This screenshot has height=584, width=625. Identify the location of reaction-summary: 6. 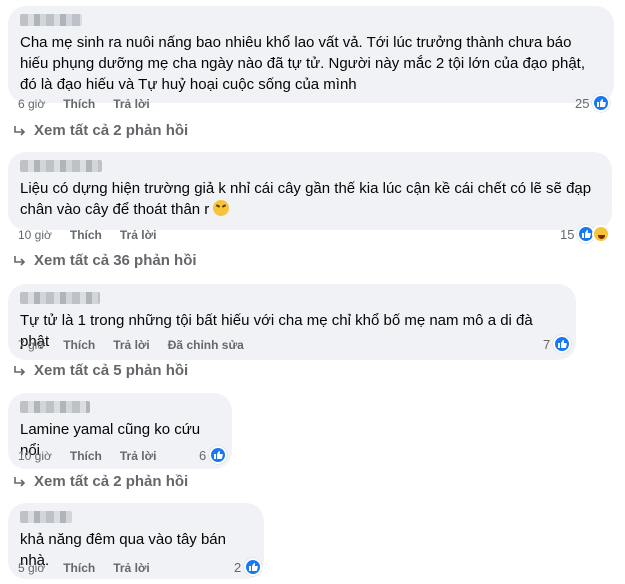
(213, 455).